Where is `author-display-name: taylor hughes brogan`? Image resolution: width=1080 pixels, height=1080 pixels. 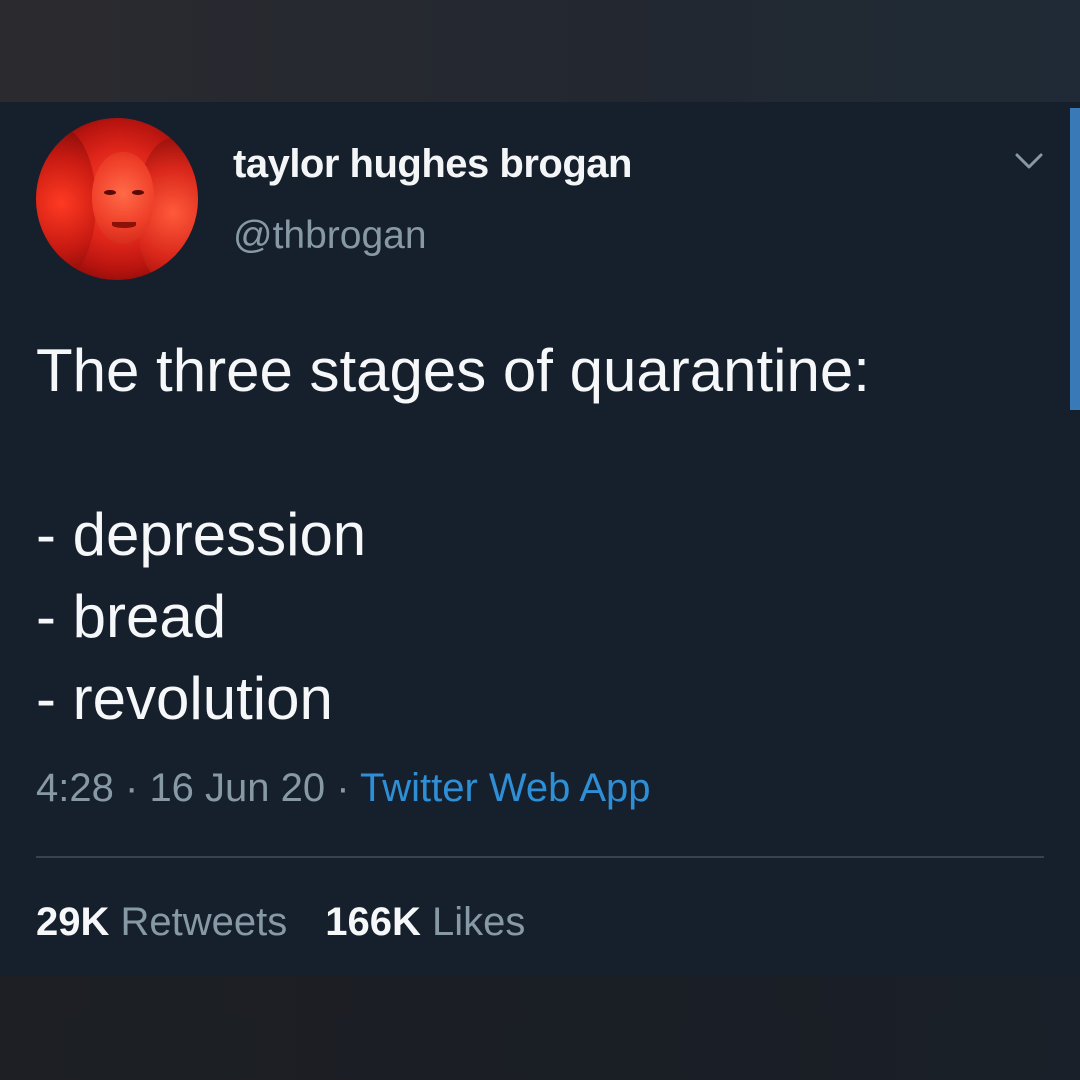 author-display-name: taylor hughes brogan is located at coordinates (432, 164).